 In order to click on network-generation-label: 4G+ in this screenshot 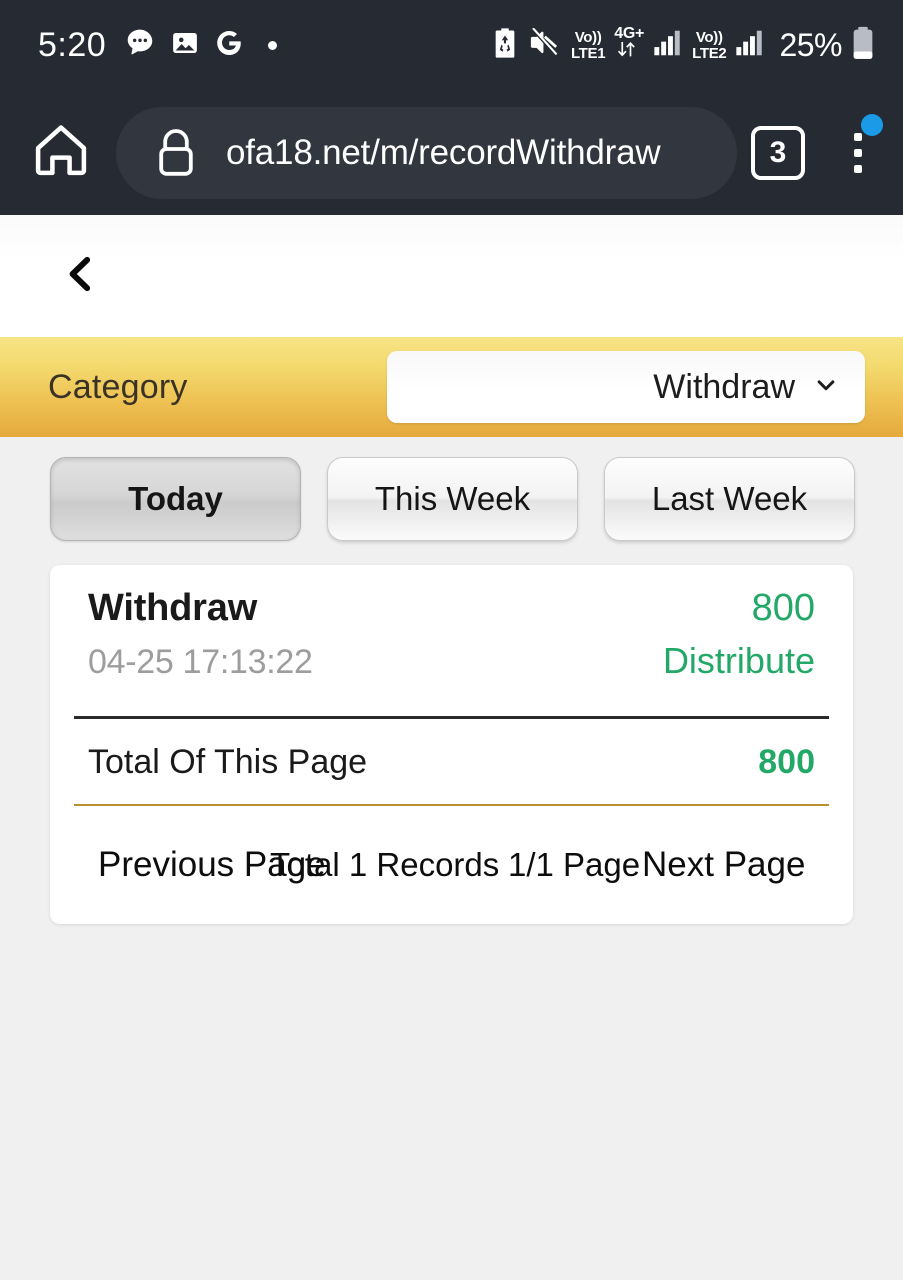, I will do `click(629, 45)`.